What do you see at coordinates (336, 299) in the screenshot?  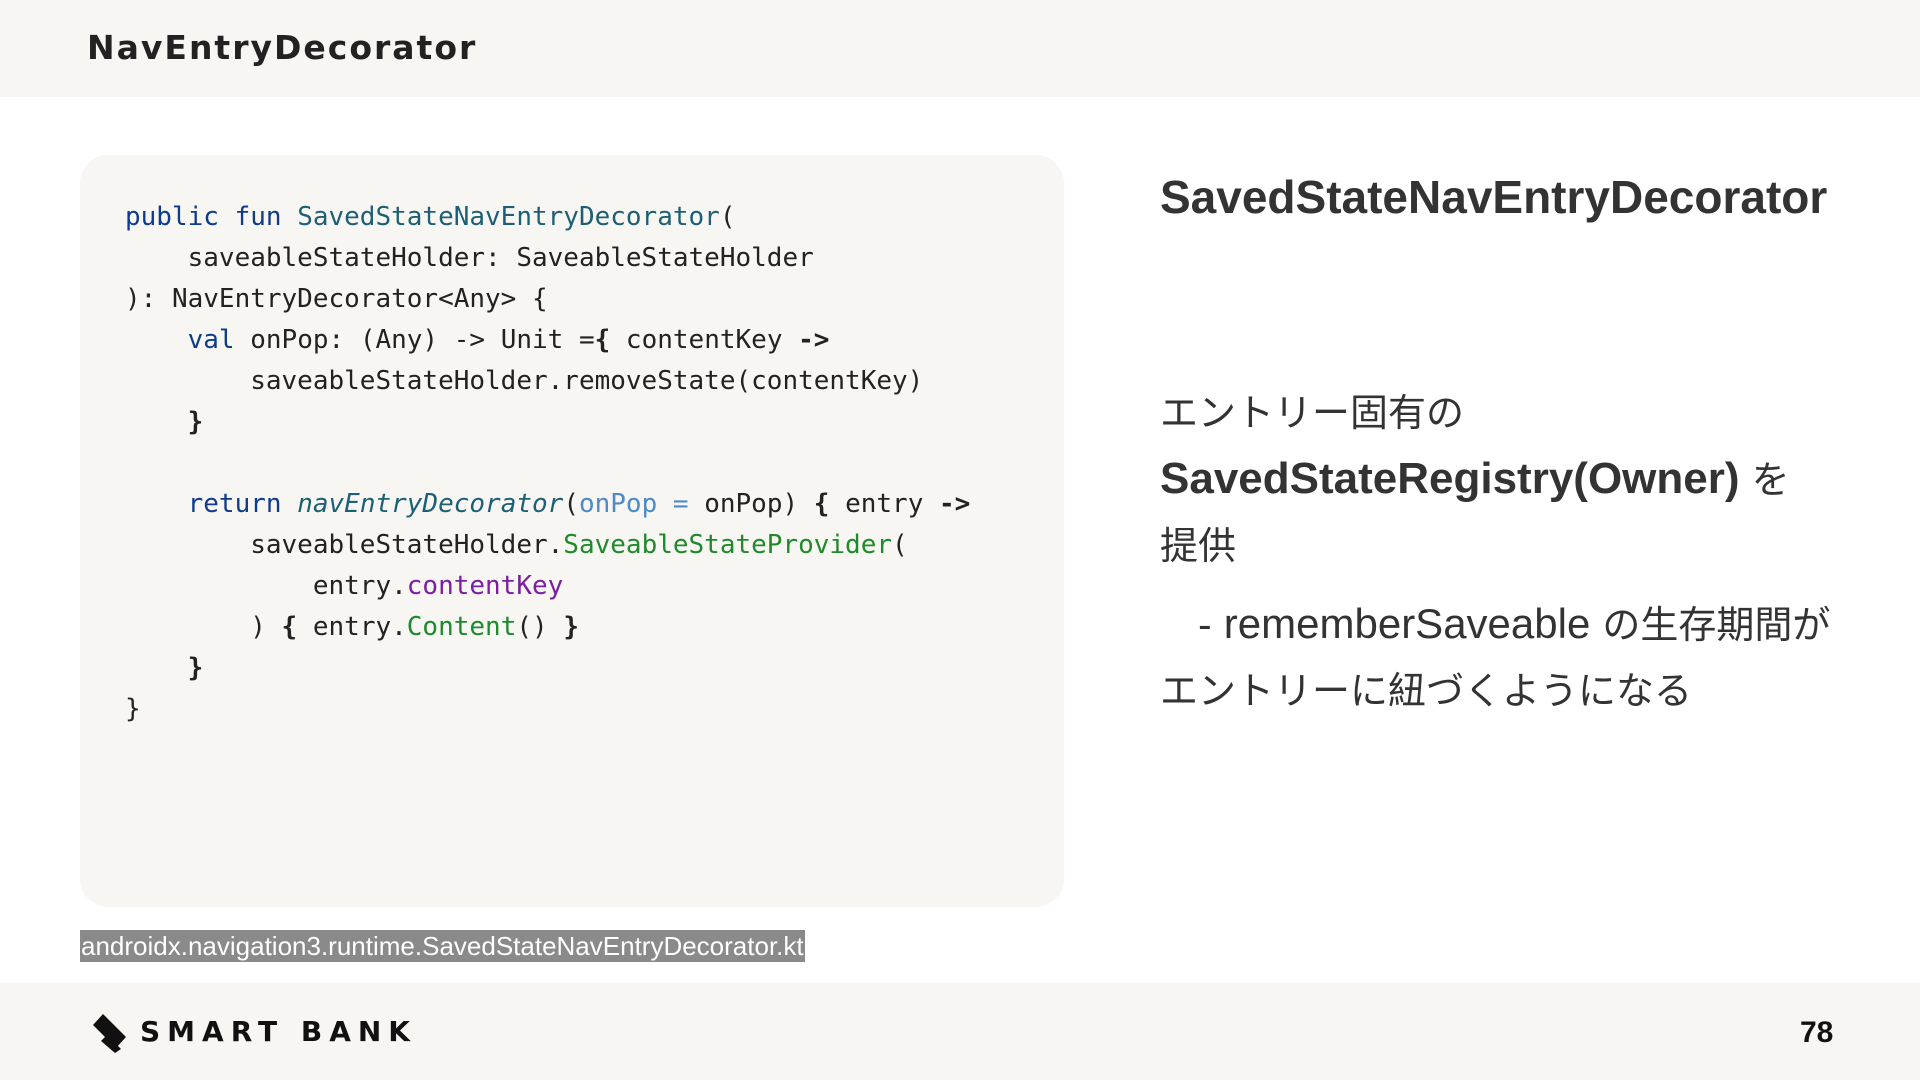 I see `code-token: ): NavEntryDecorator<Any> {` at bounding box center [336, 299].